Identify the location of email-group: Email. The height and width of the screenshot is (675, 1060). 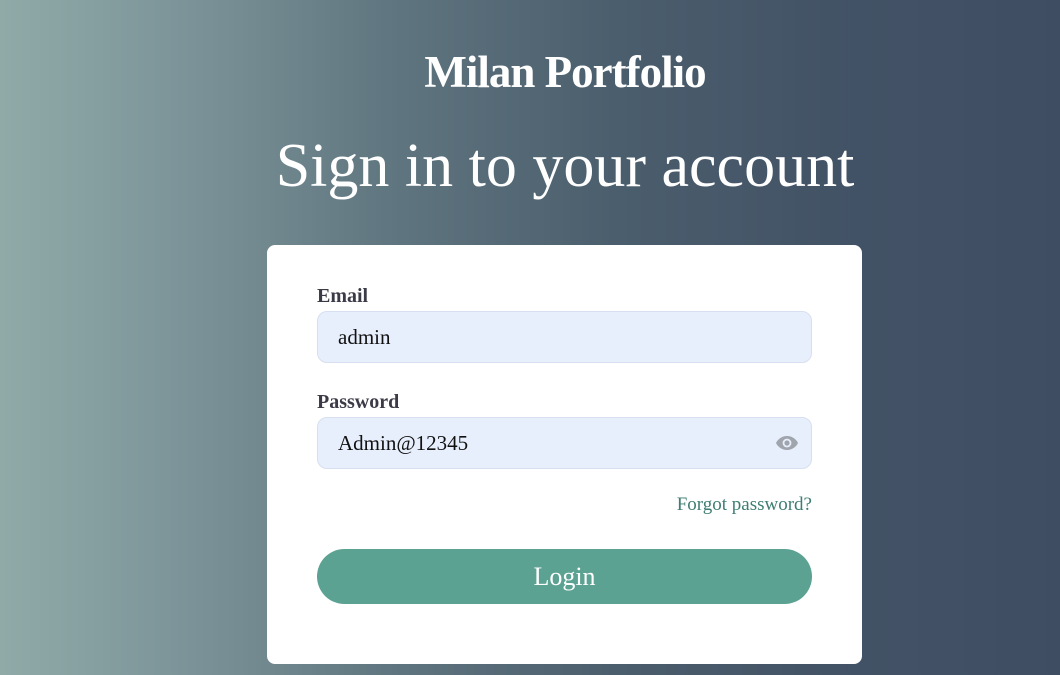
(564, 324).